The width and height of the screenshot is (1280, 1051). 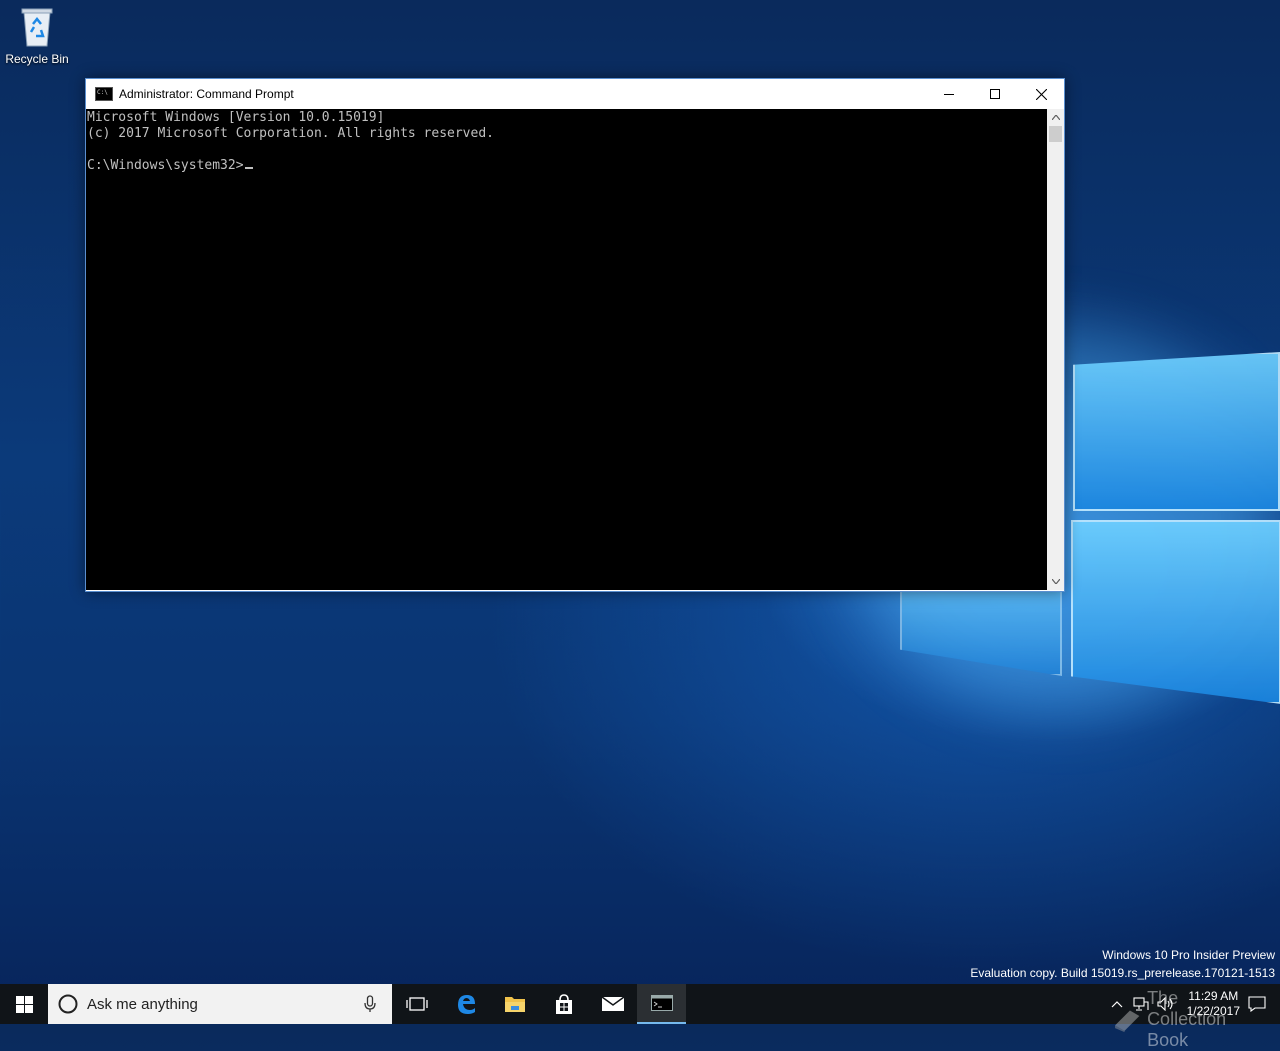 What do you see at coordinates (142, 1004) in the screenshot?
I see `search-placeholder: Ask me anything` at bounding box center [142, 1004].